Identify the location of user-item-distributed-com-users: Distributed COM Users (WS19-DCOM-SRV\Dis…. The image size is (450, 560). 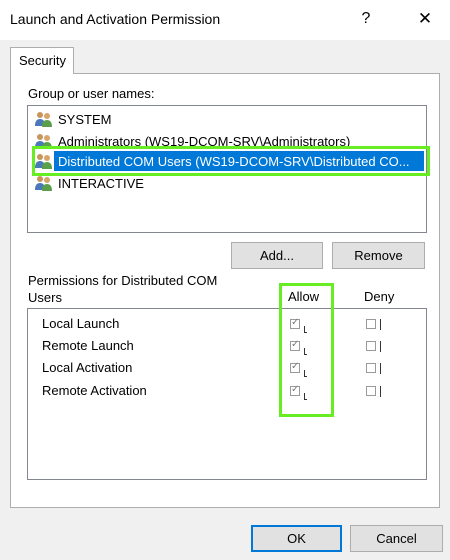
(228, 161).